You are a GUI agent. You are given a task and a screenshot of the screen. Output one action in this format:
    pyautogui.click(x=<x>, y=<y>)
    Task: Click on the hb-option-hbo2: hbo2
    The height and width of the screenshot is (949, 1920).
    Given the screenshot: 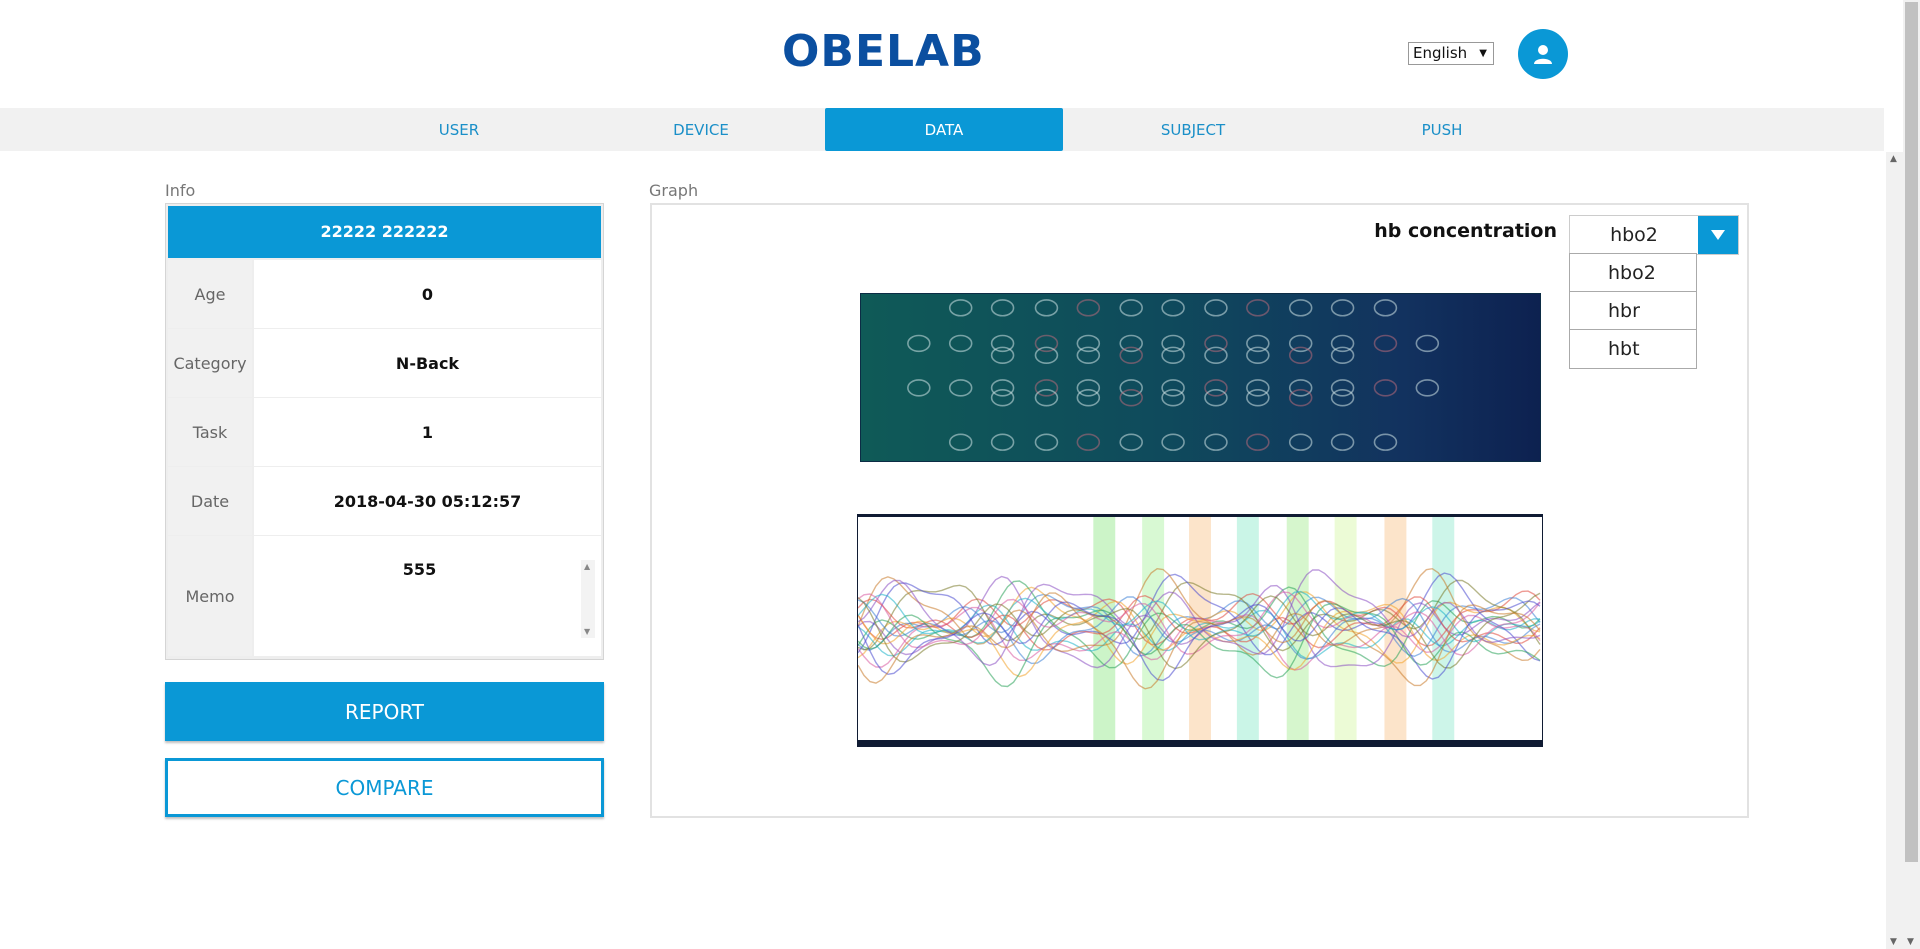 What is the action you would take?
    pyautogui.click(x=1633, y=273)
    